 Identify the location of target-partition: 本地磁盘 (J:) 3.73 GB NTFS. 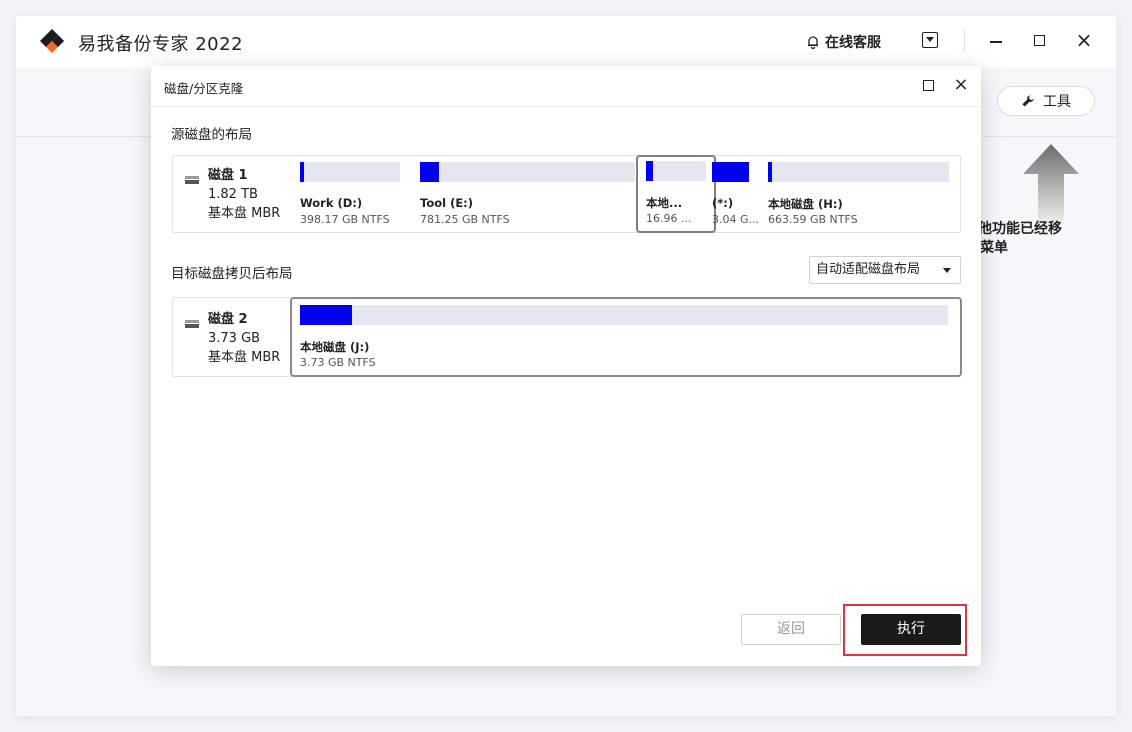
(626, 337).